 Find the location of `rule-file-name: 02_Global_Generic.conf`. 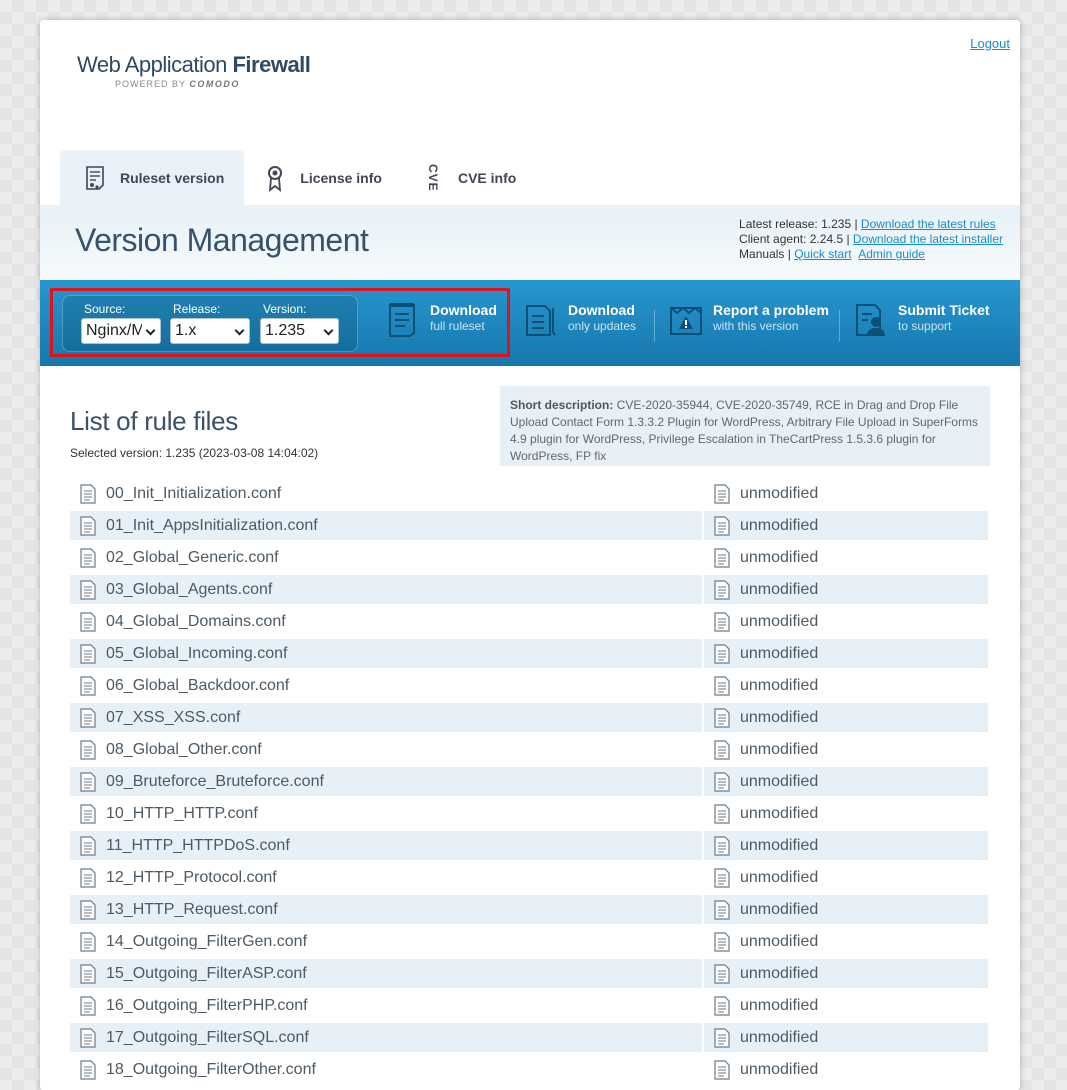

rule-file-name: 02_Global_Generic.conf is located at coordinates (192, 558).